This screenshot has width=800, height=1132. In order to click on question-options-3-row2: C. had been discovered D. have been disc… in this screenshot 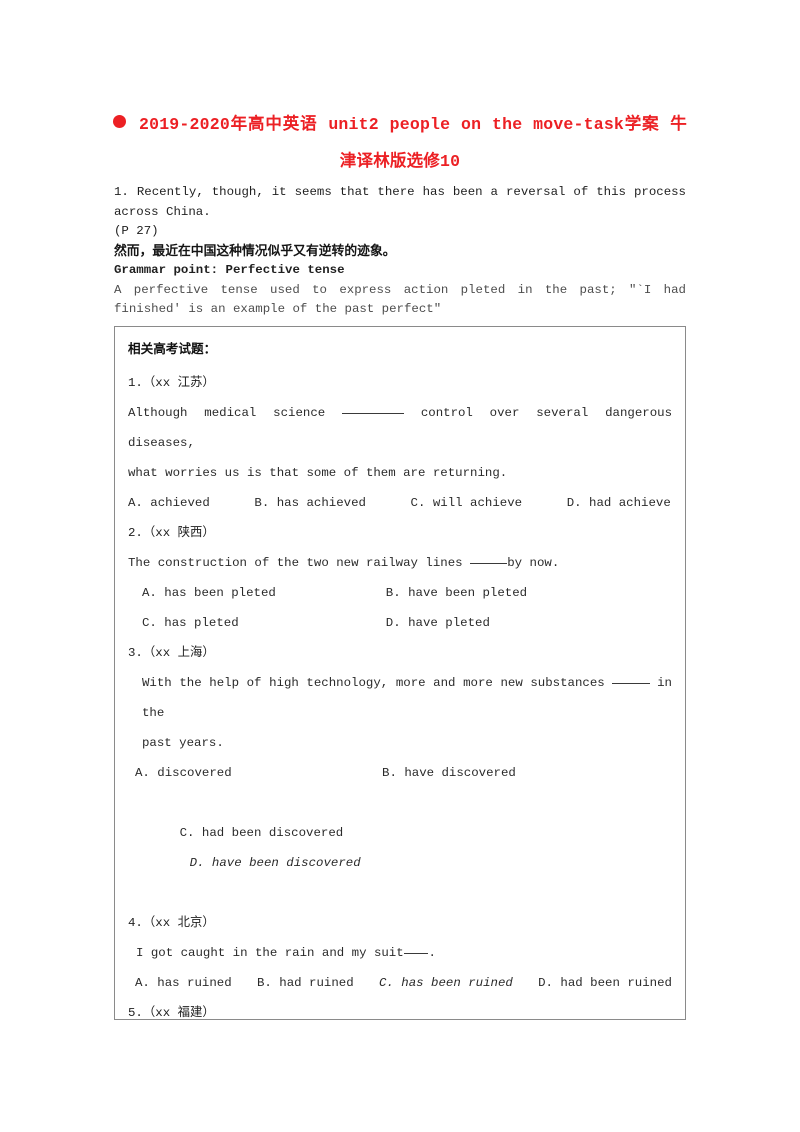, I will do `click(400, 848)`.